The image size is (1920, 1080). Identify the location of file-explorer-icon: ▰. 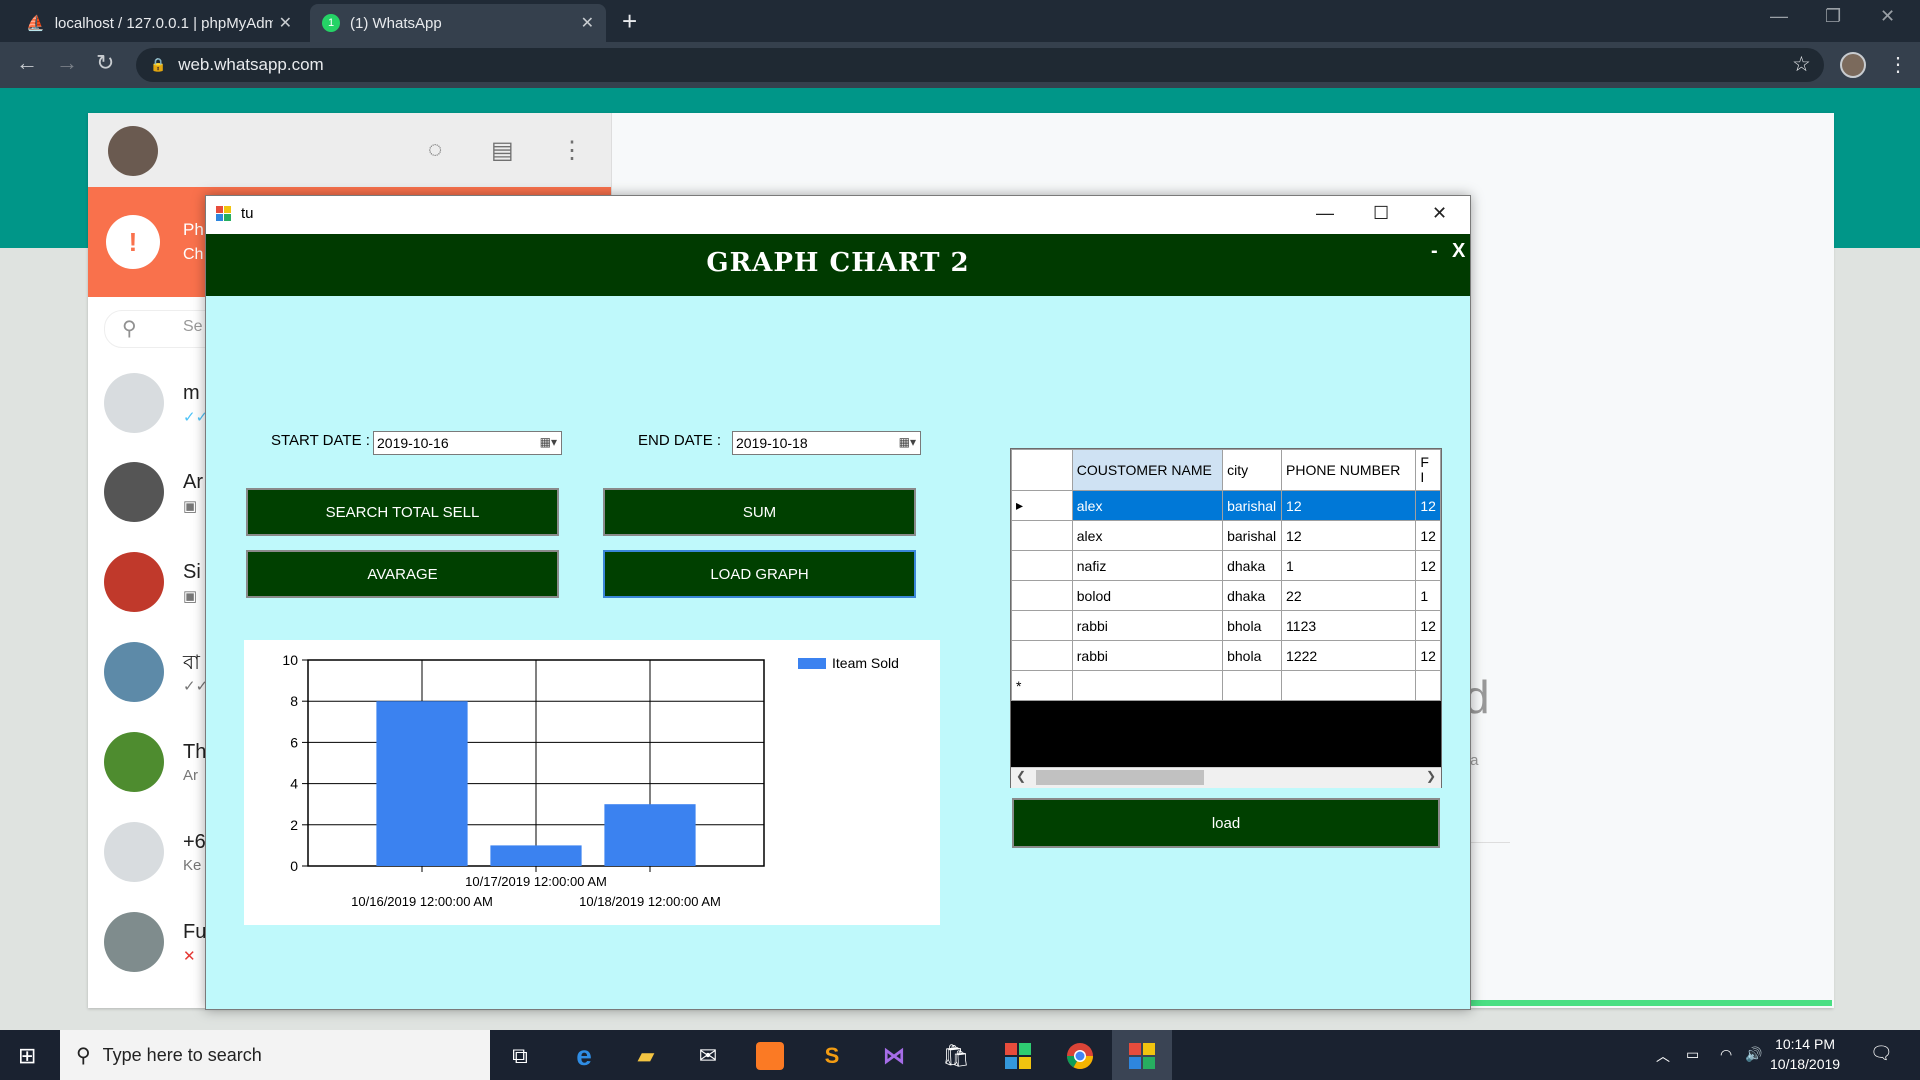
(646, 1056).